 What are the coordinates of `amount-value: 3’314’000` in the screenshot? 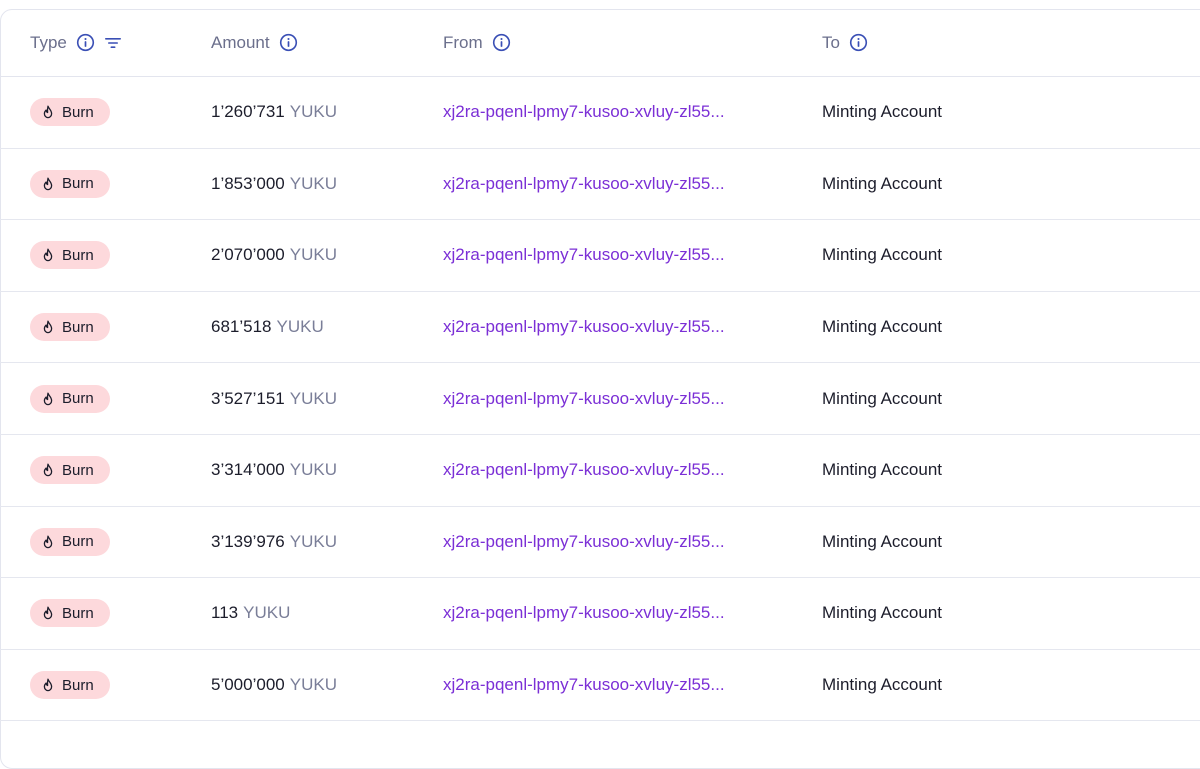 It's located at (248, 470).